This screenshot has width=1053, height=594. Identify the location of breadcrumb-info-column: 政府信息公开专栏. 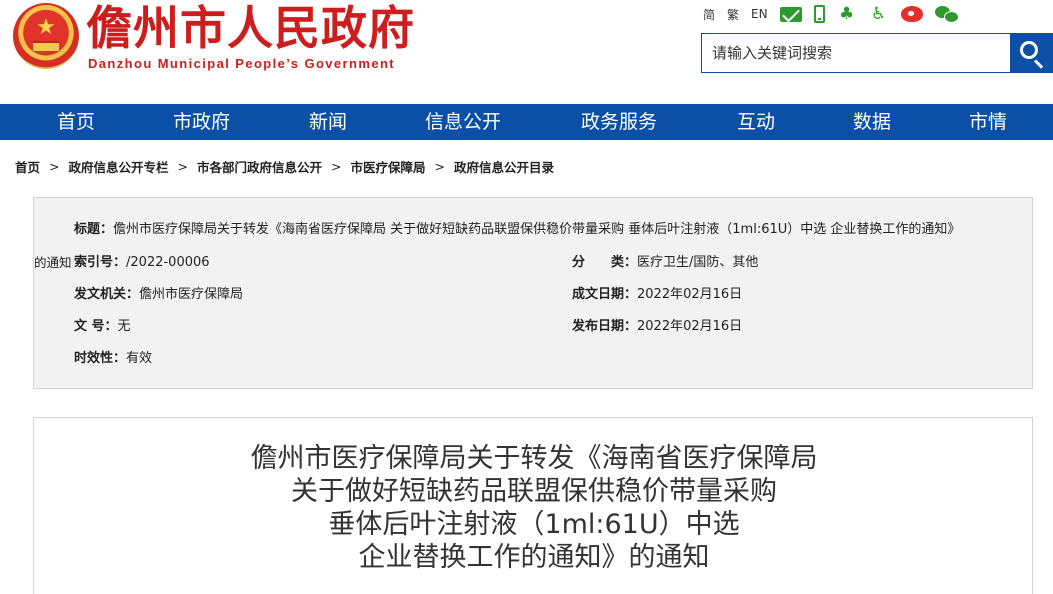
(119, 166).